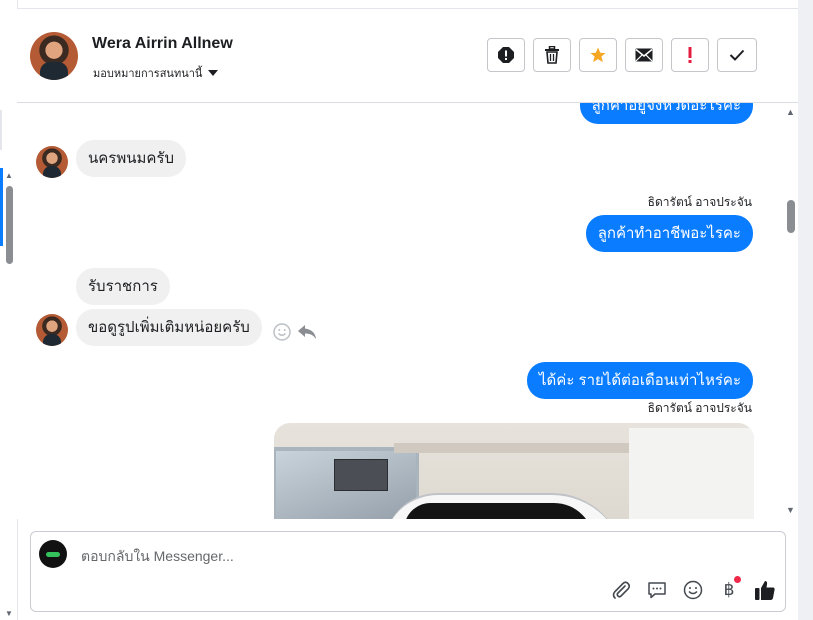 The image size is (813, 620). Describe the element at coordinates (307, 332) in the screenshot. I see `reply-icon` at that location.